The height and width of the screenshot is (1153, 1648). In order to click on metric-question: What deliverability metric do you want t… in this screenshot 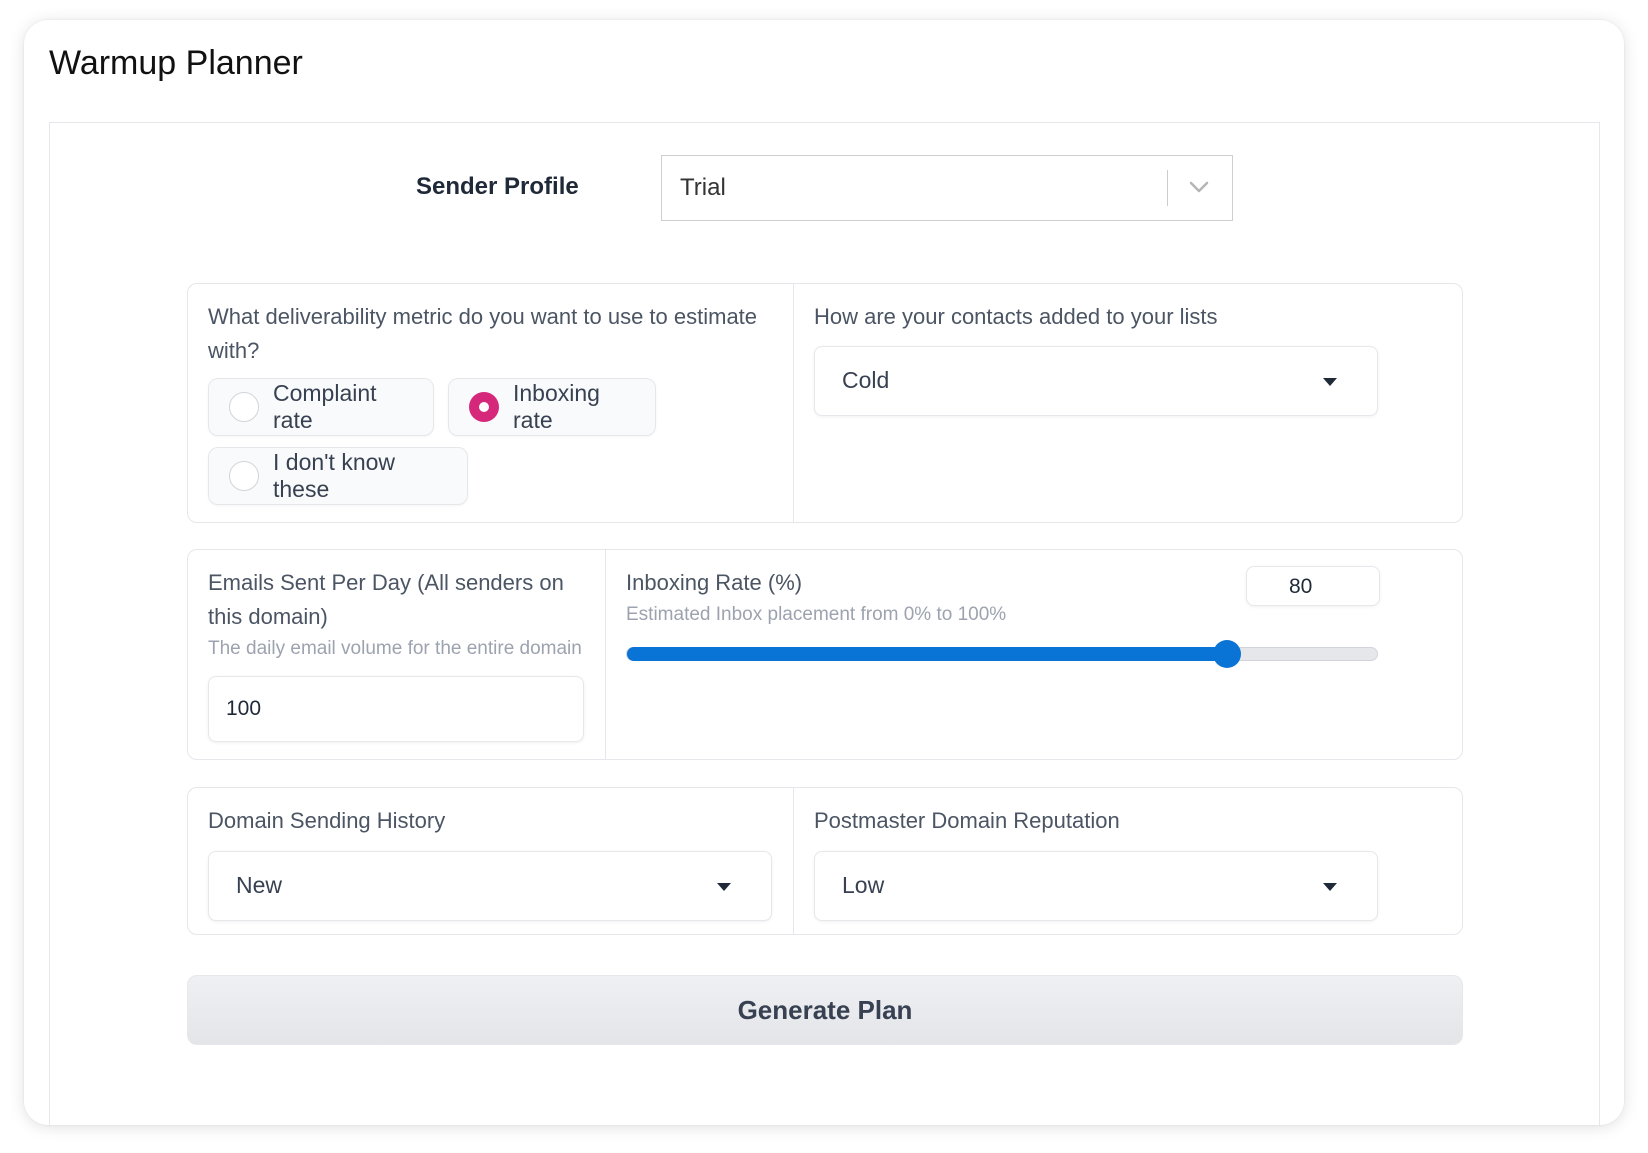, I will do `click(483, 333)`.